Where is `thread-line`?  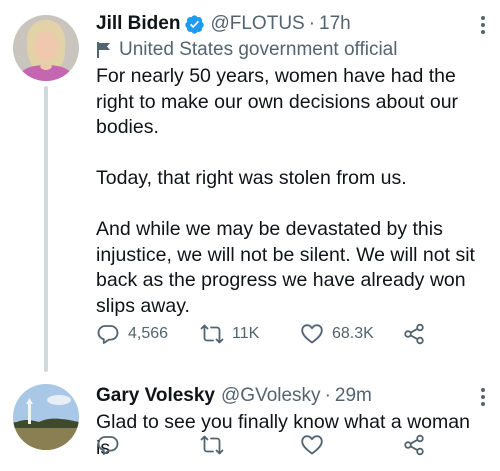 thread-line is located at coordinates (46, 229).